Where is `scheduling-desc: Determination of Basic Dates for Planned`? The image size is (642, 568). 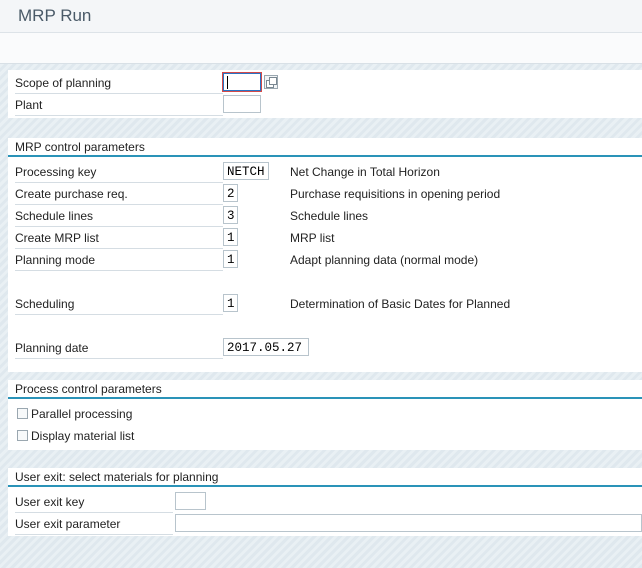
scheduling-desc: Determination of Basic Dates for Planned is located at coordinates (400, 304).